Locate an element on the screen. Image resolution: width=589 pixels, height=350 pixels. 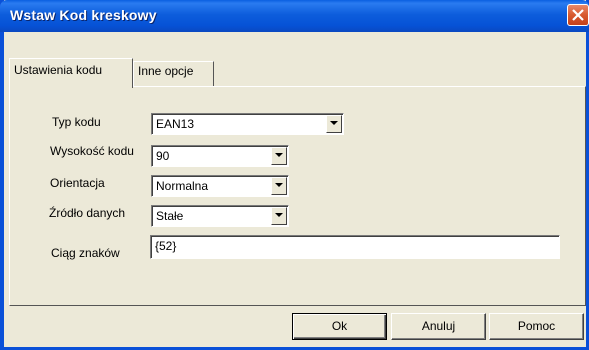
tab-ustawienia-kodu: Ustawienia kodu is located at coordinates (71, 73).